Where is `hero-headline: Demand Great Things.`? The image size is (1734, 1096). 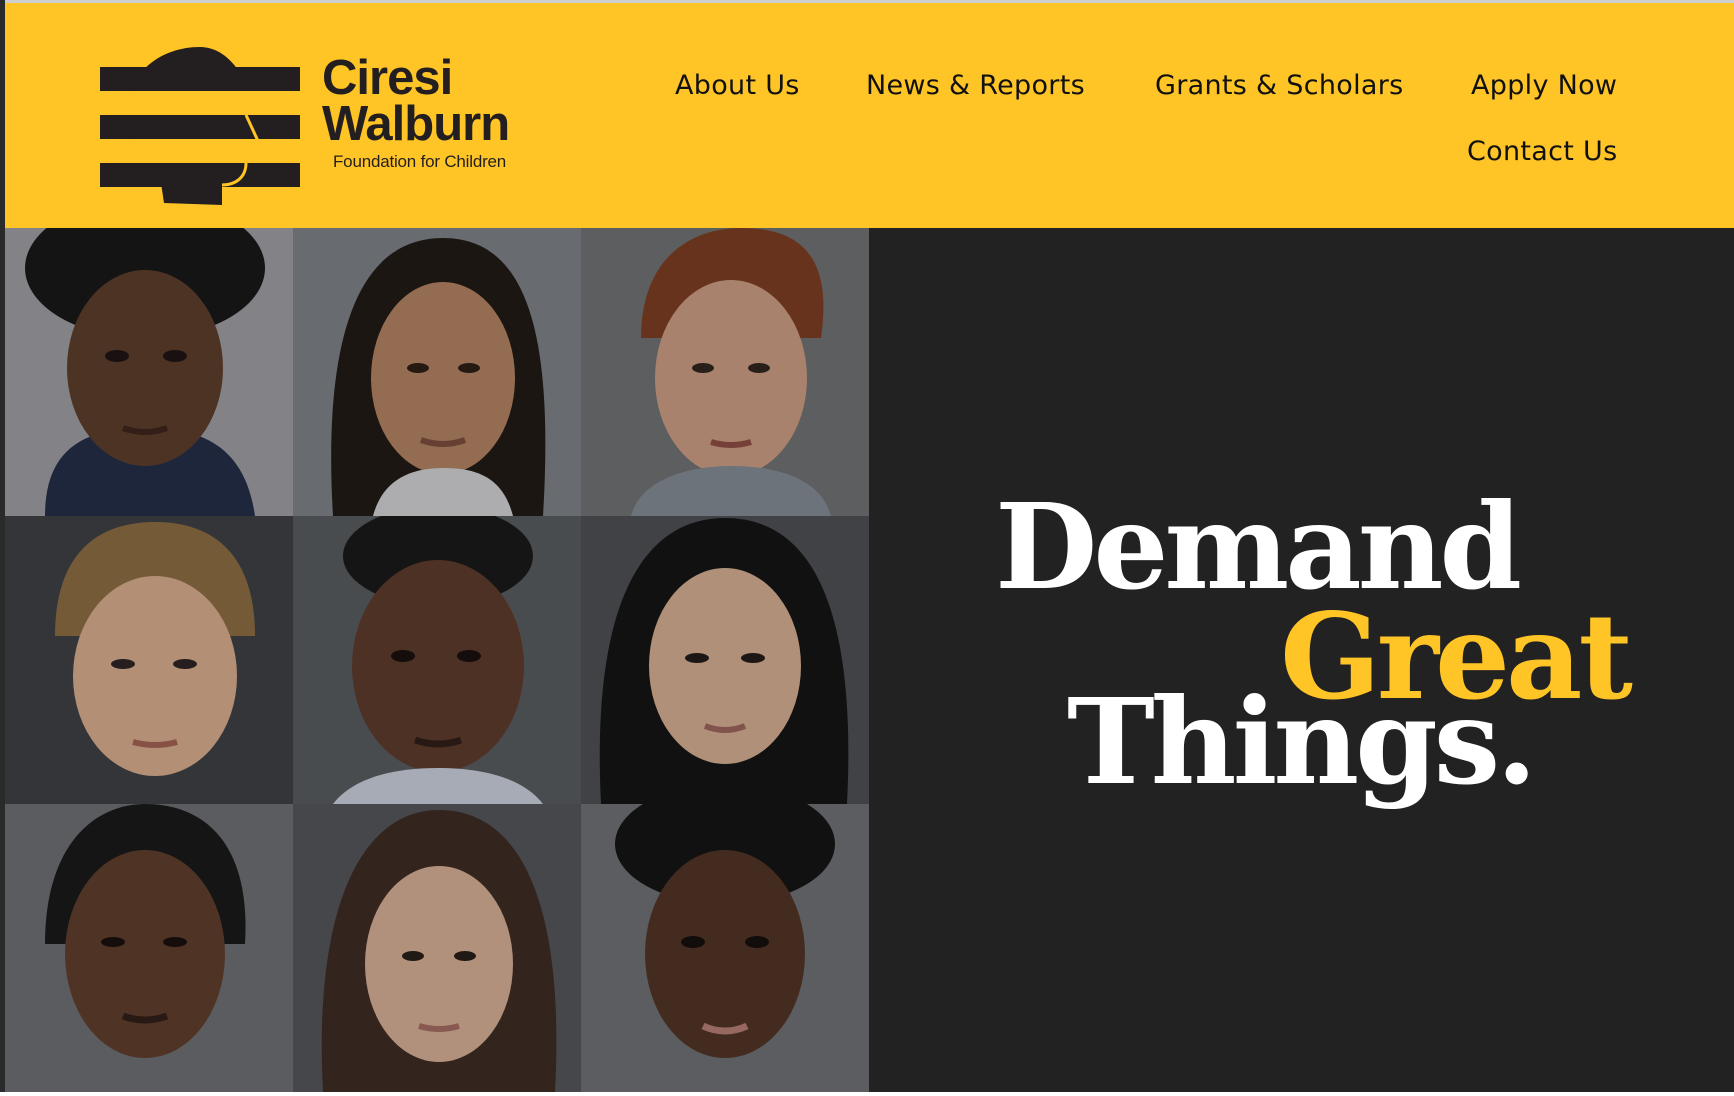 hero-headline: Demand Great Things. is located at coordinates (1315, 648).